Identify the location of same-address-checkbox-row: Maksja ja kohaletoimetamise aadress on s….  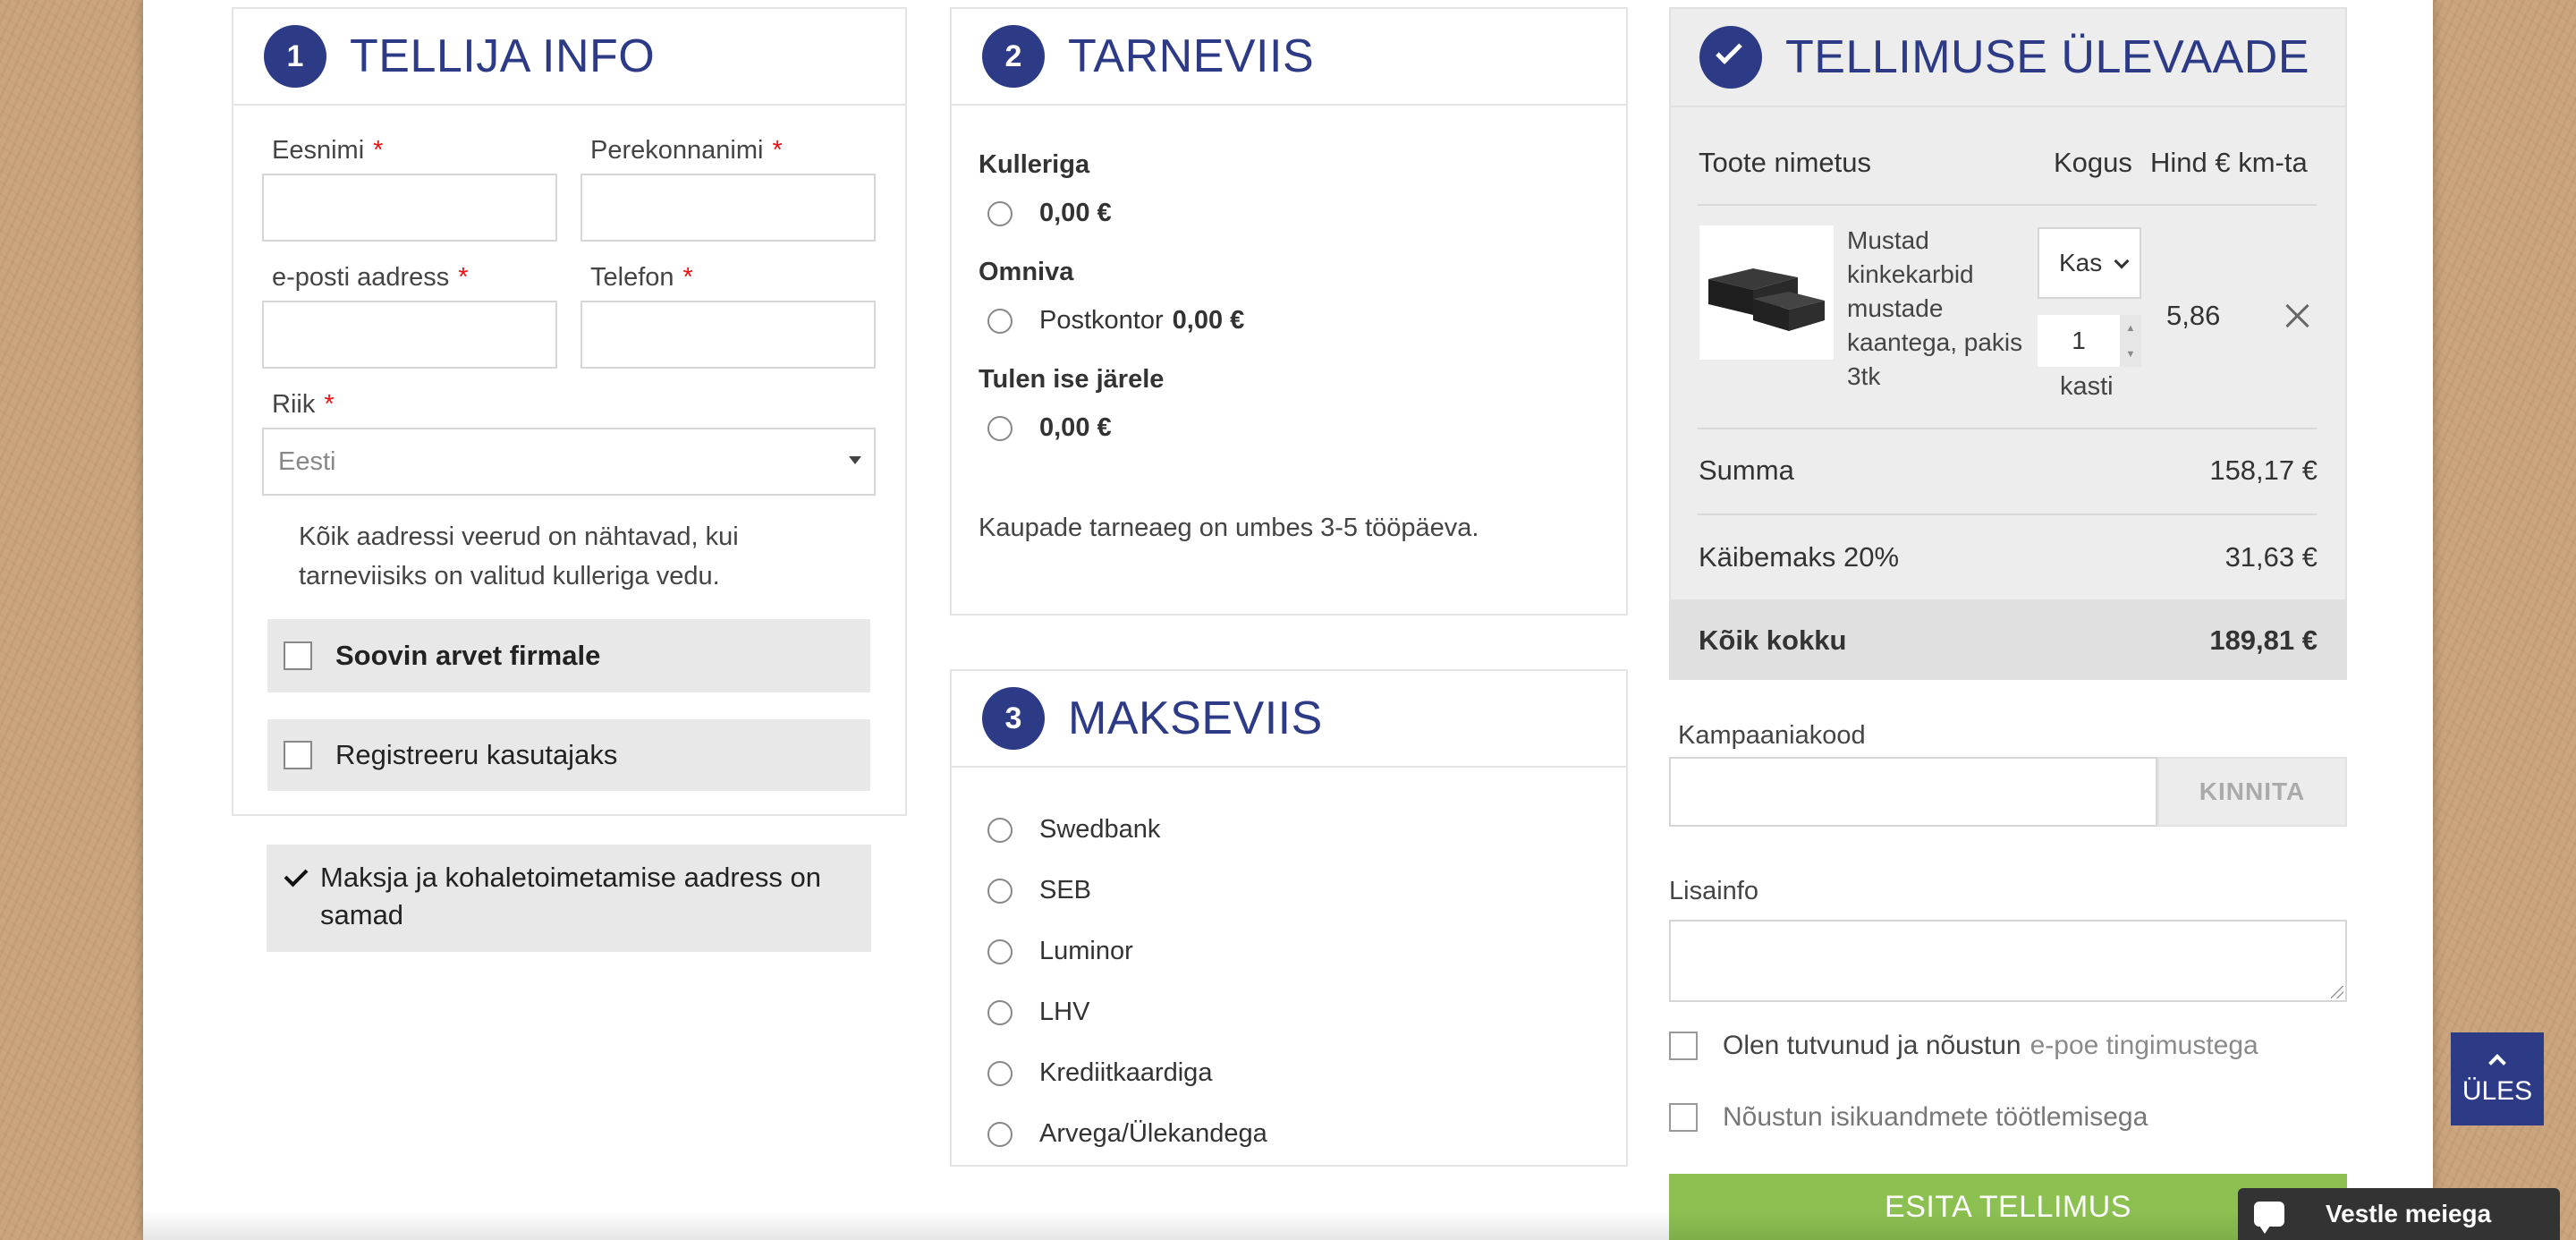
(569, 898).